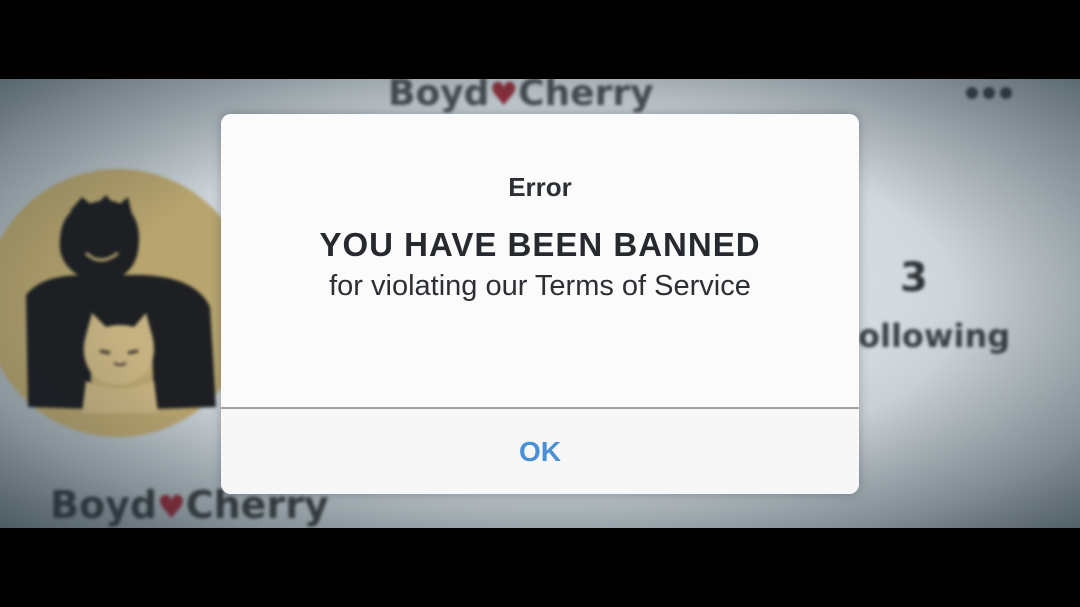  What do you see at coordinates (540, 244) in the screenshot?
I see `ban-headline: YOU HAVE BEEN BANNED` at bounding box center [540, 244].